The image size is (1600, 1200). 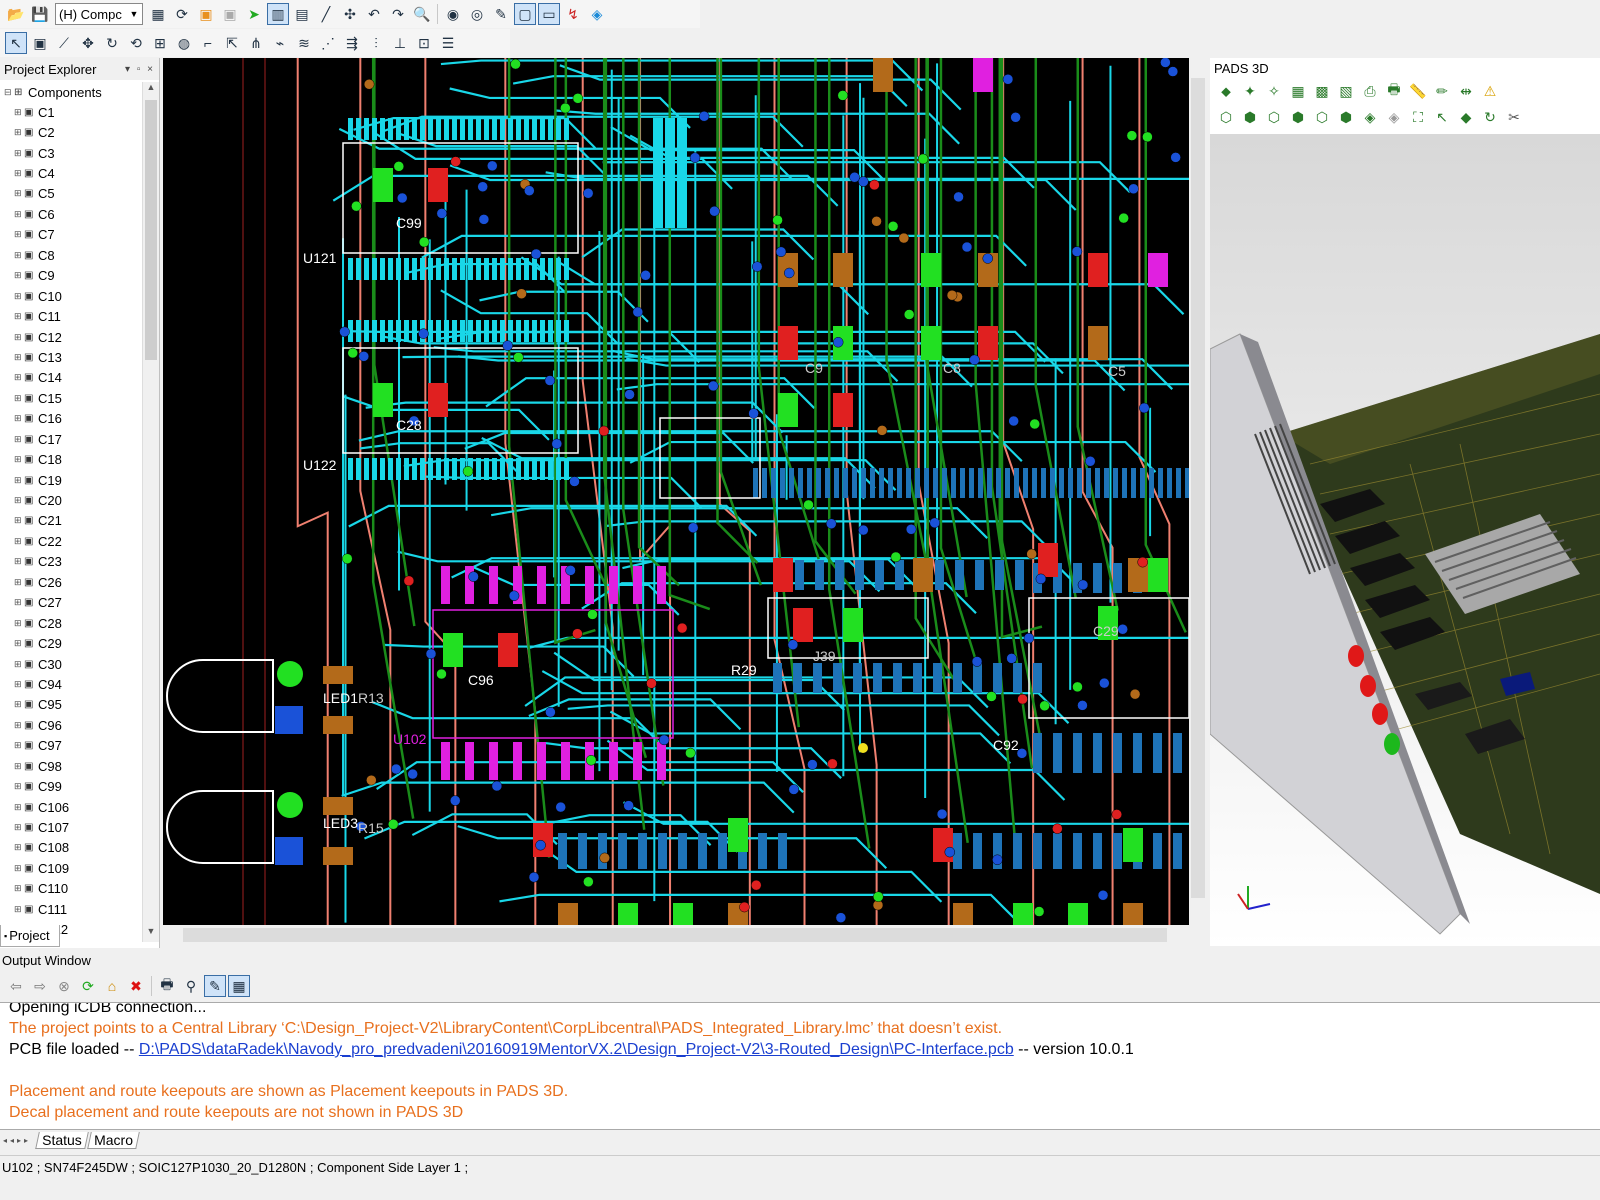 I want to click on tree-item-c21: ⊞ ▣ C21, so click(x=71, y=521).